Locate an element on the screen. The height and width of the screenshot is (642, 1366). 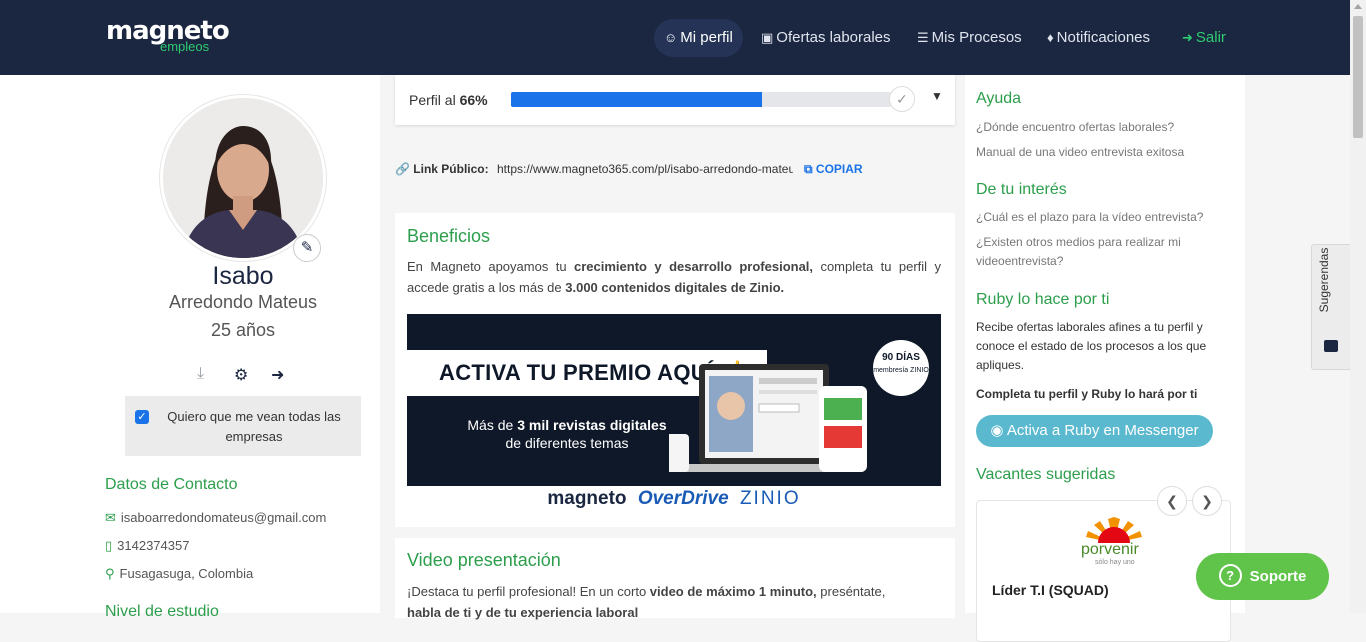
scrollbar-thumb is located at coordinates (1358, 77).